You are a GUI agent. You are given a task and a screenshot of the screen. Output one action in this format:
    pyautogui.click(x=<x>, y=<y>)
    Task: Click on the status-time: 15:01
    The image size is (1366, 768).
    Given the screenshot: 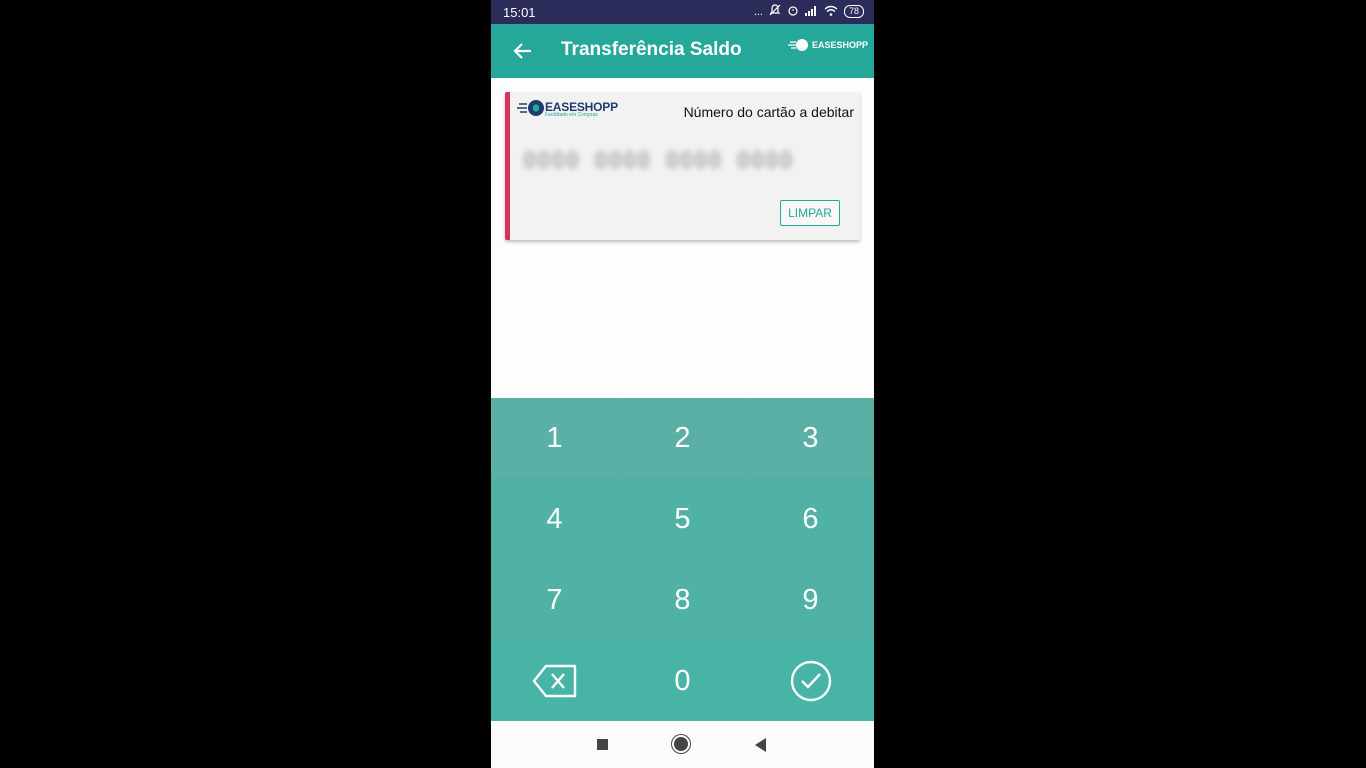 What is the action you would take?
    pyautogui.click(x=519, y=12)
    